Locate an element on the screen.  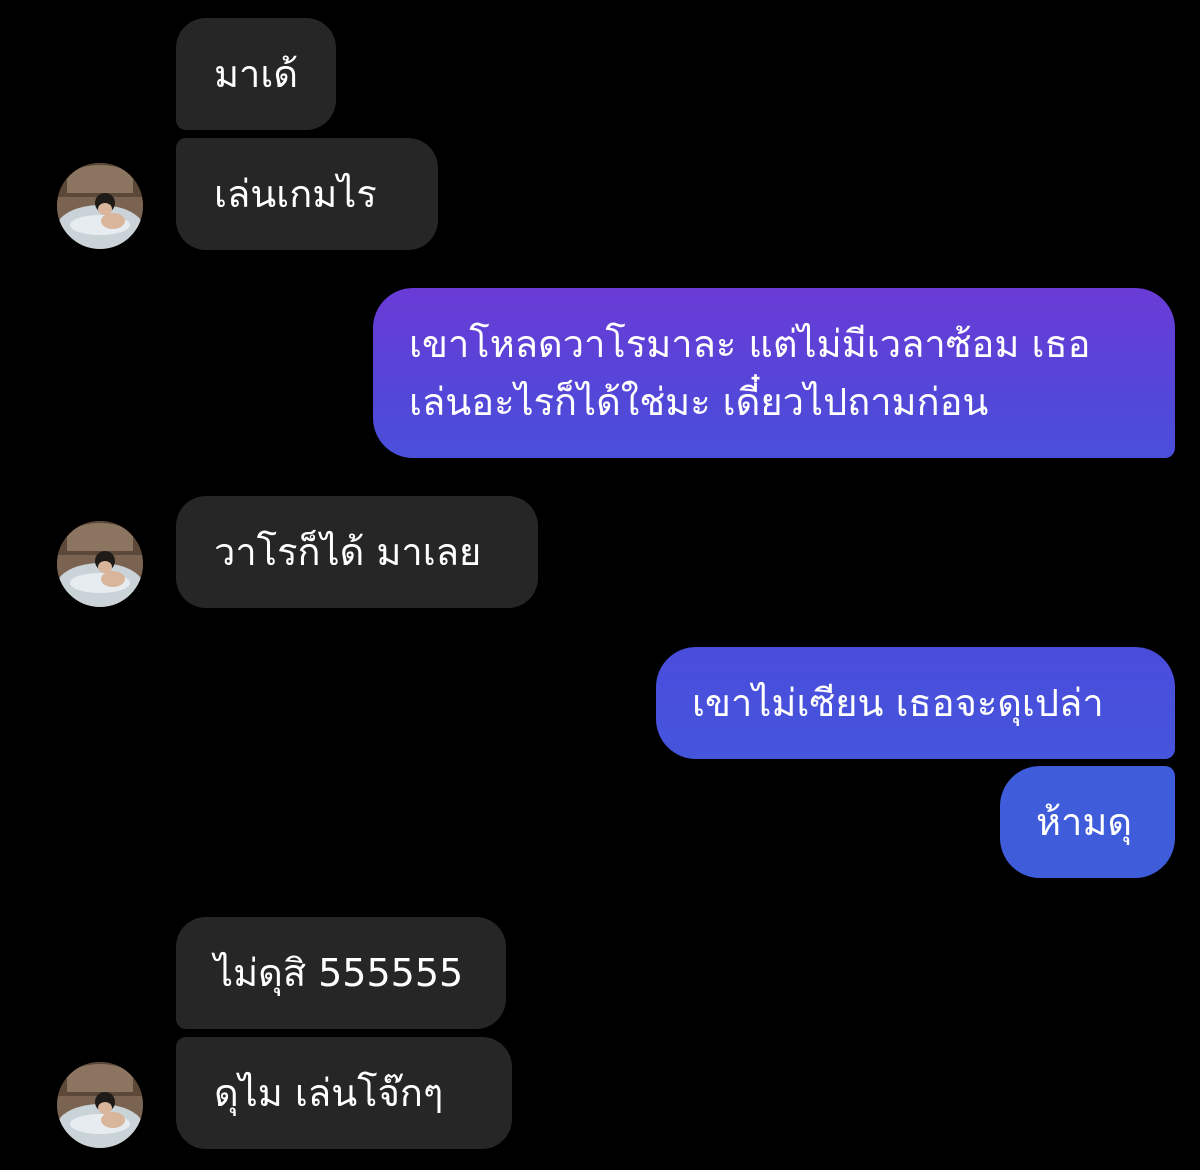
message-text: เล่นเกมไร is located at coordinates (295, 194).